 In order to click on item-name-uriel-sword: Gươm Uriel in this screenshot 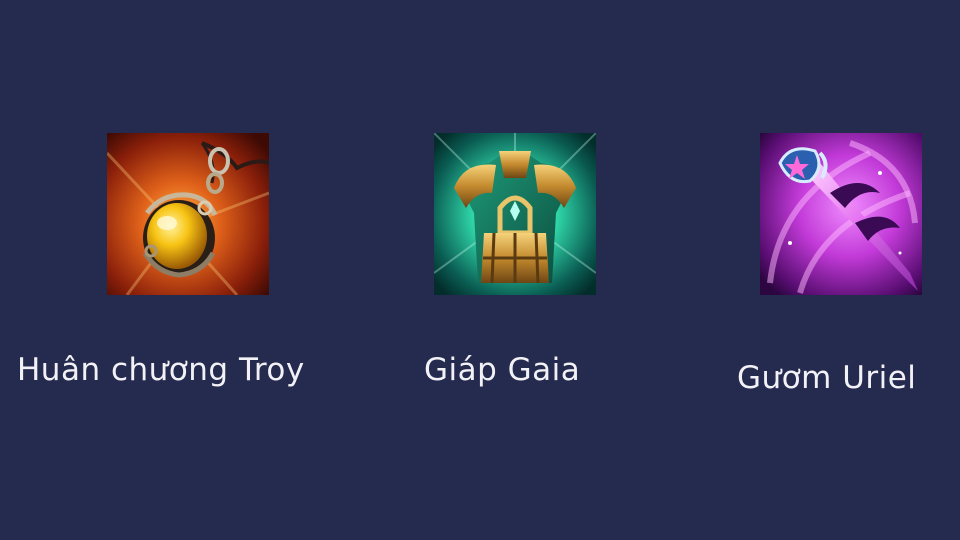, I will do `click(827, 378)`.